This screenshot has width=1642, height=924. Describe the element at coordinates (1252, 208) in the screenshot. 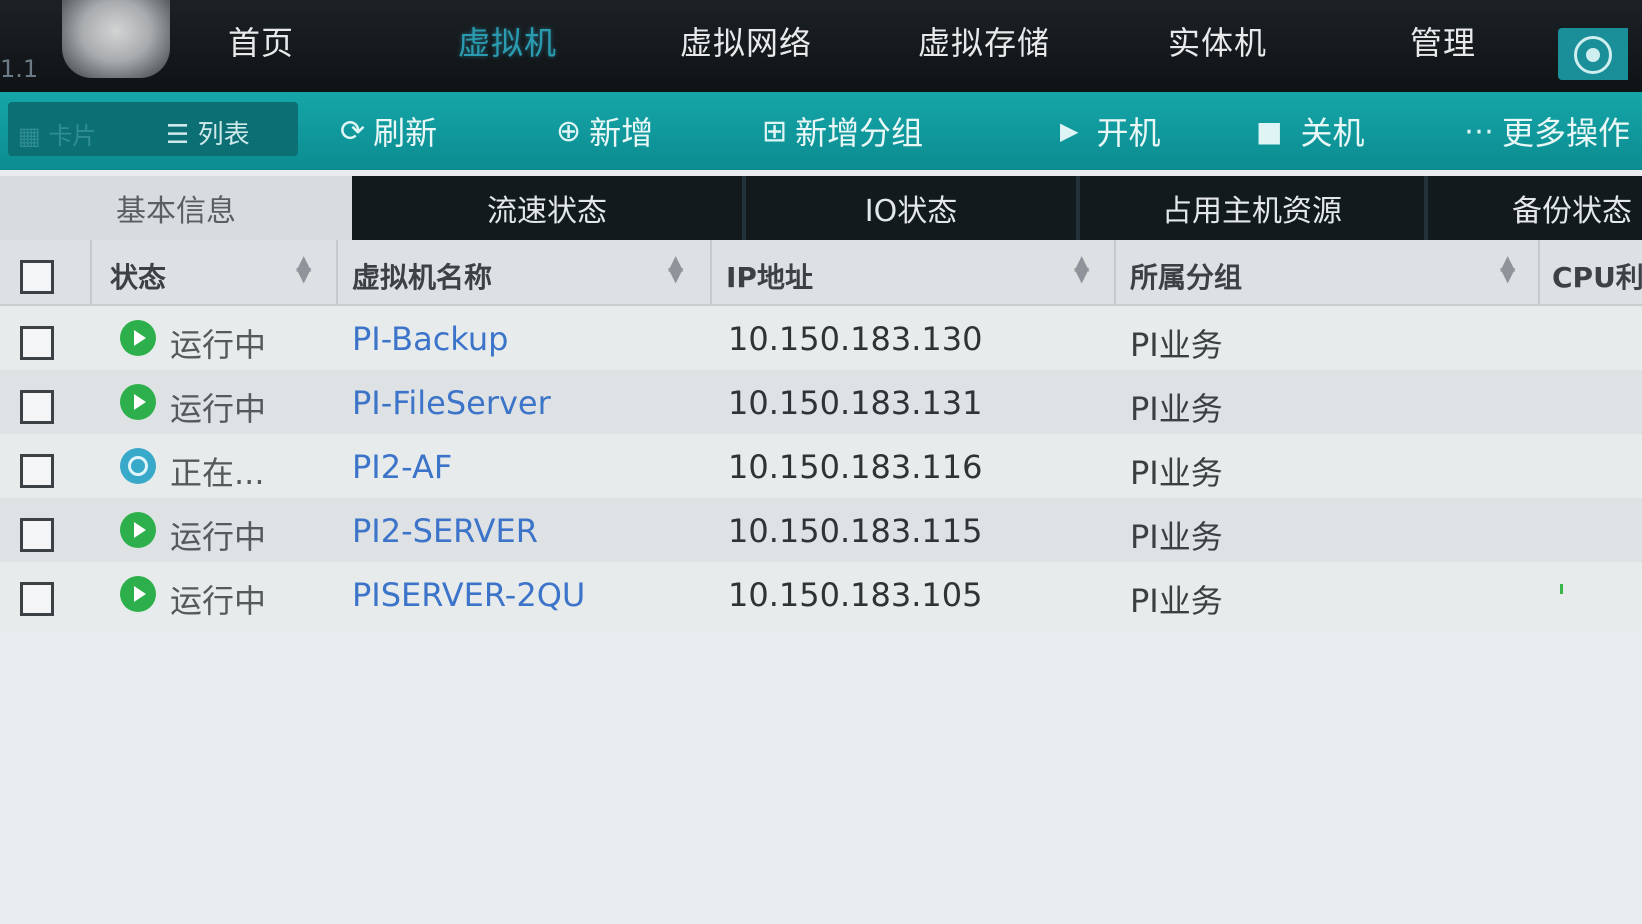

I see `tab-host-resources: 占用主机资源` at that location.